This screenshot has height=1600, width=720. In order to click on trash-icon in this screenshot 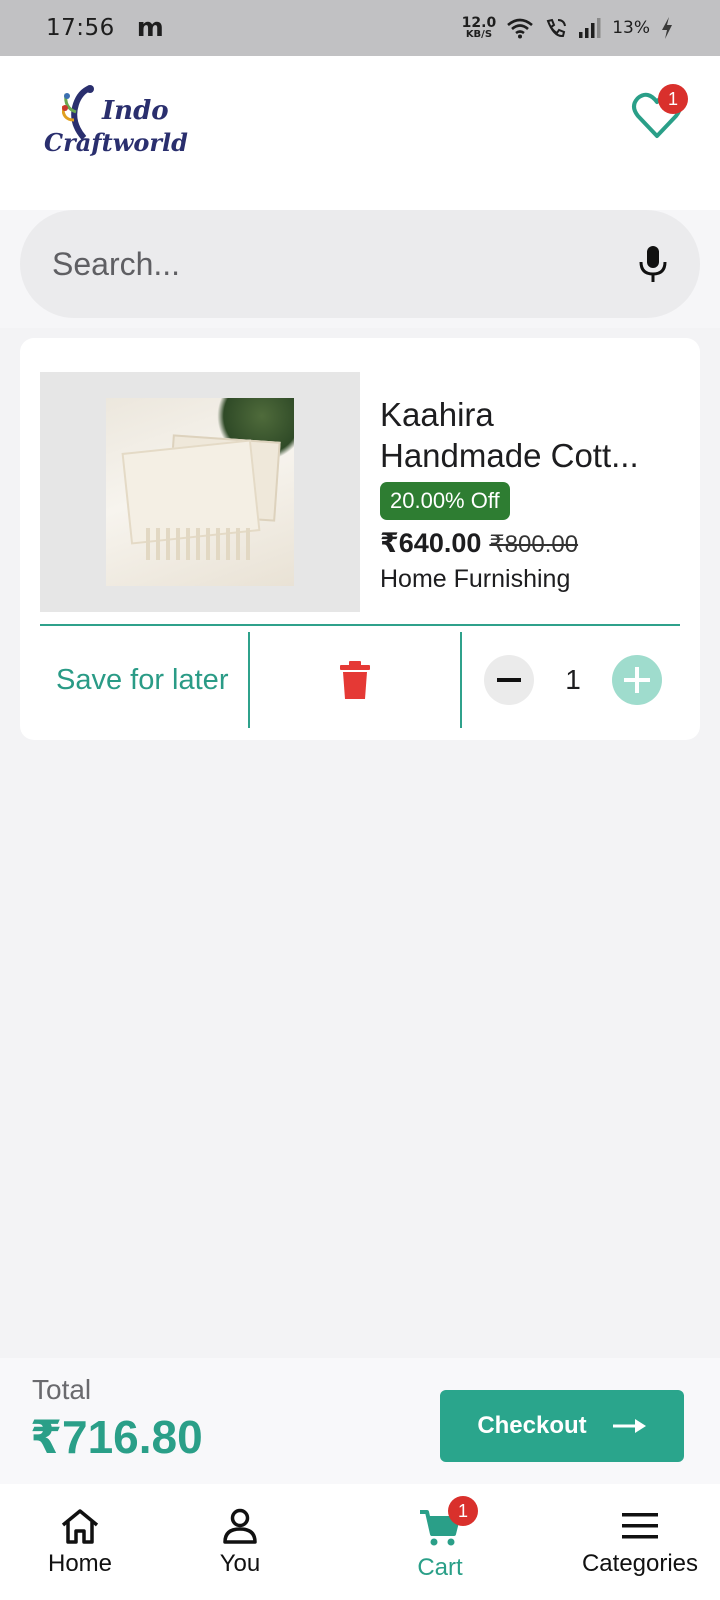, I will do `click(355, 680)`.